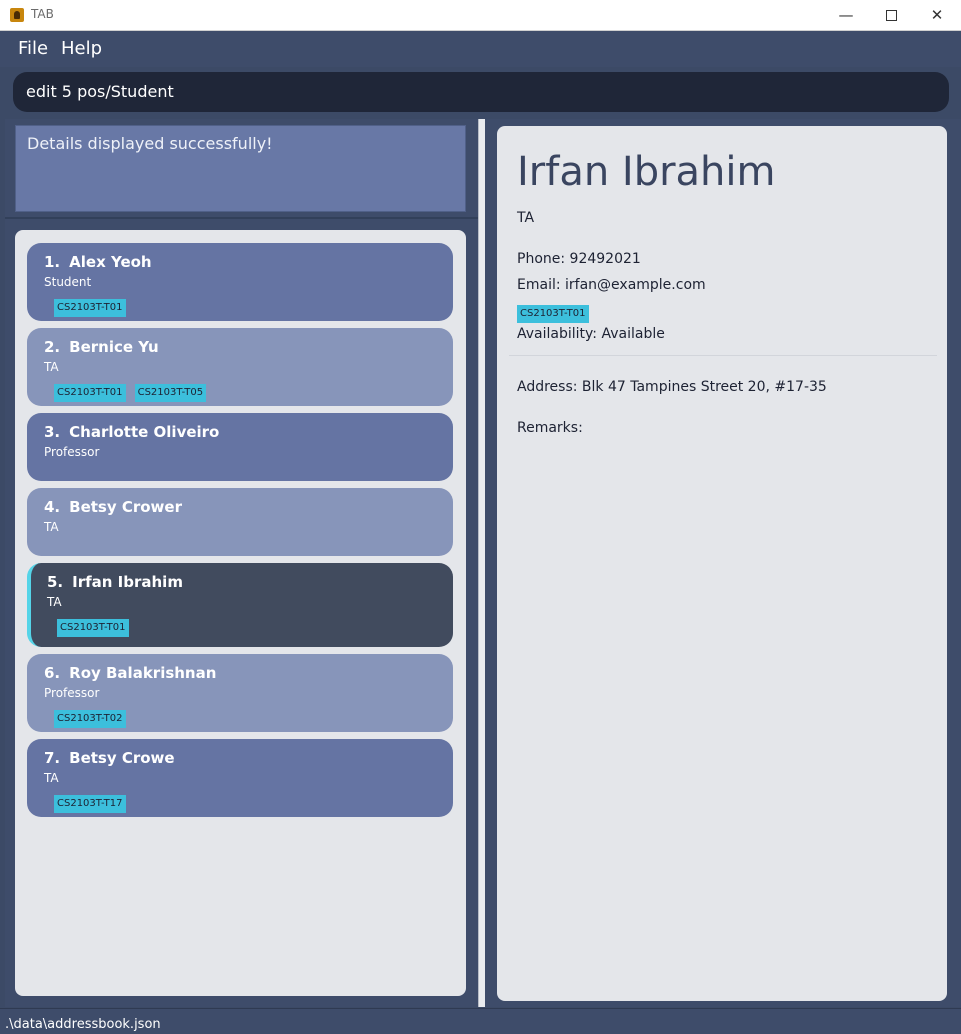  Describe the element at coordinates (68, 282) in the screenshot. I see `person-role: Student` at that location.